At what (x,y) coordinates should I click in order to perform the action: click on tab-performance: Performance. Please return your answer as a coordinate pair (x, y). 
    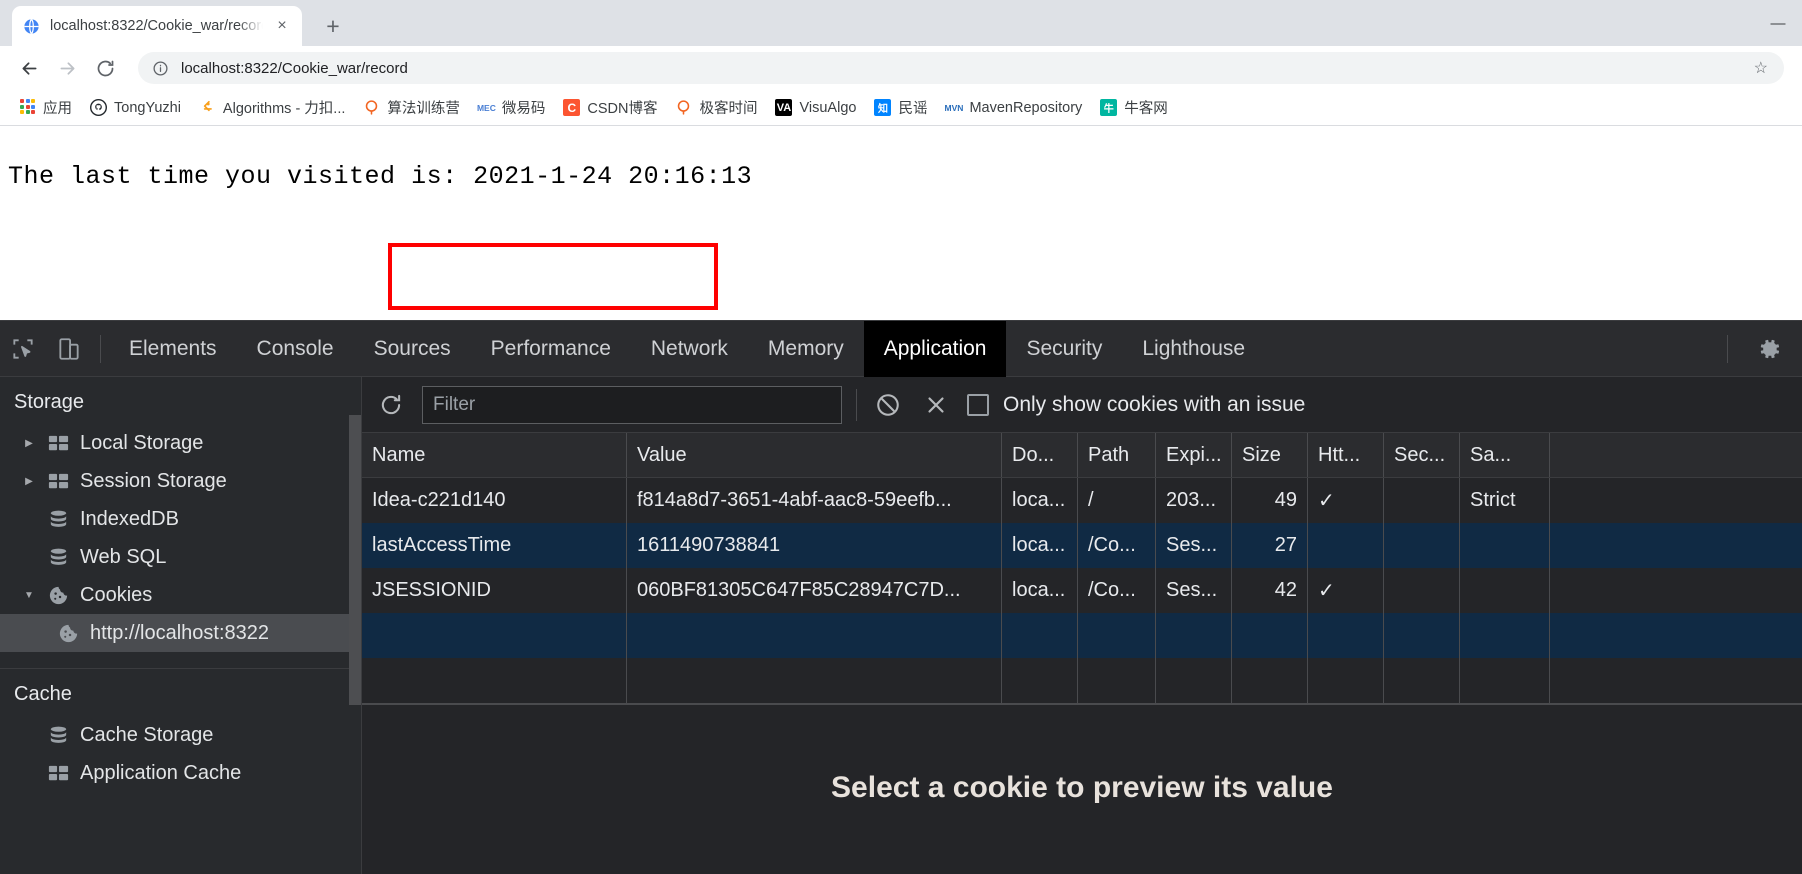
    Looking at the image, I should click on (551, 349).